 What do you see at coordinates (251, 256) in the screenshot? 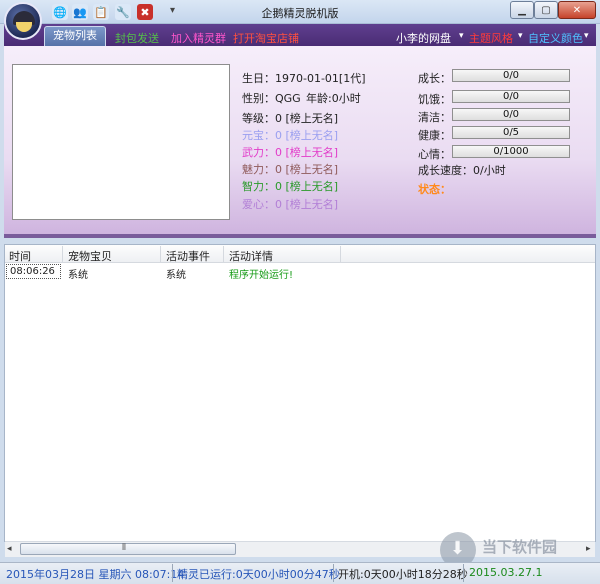
I see `column-header-detail: 活动详情` at bounding box center [251, 256].